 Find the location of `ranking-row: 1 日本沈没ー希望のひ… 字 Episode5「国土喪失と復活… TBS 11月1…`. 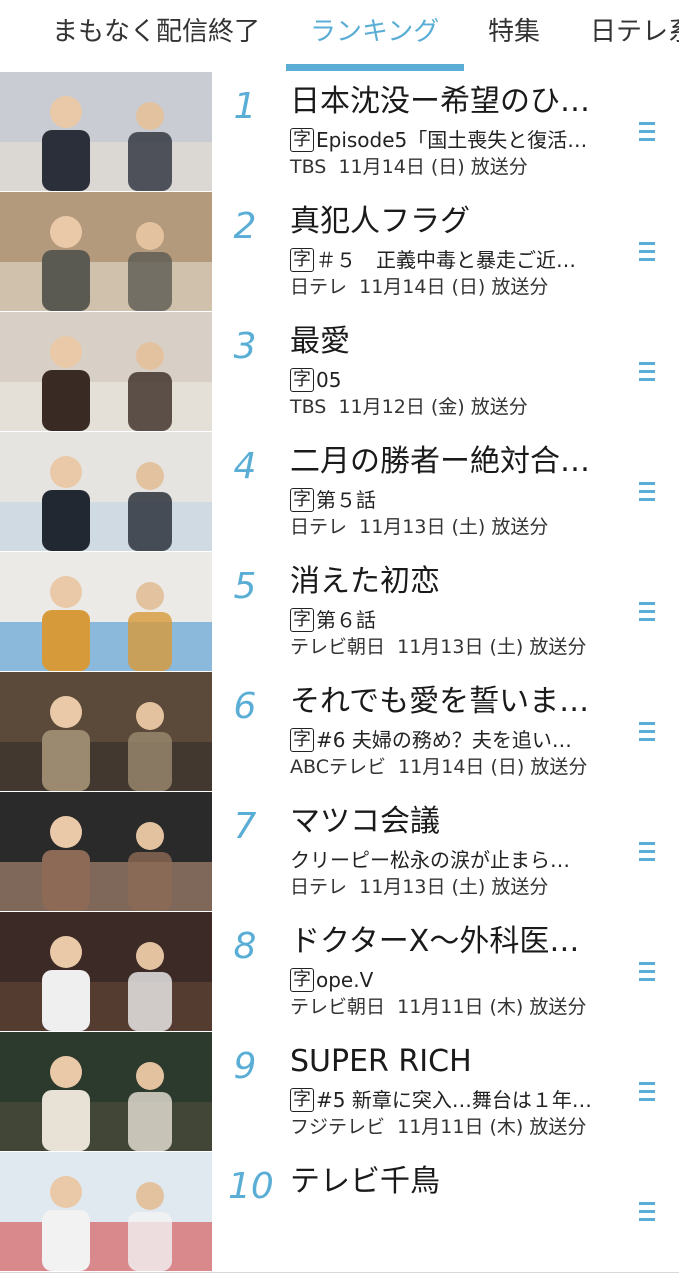

ranking-row: 1 日本沈没ー希望のひ… 字 Episode5「国土喪失と復活… TBS 11月1… is located at coordinates (339, 132).